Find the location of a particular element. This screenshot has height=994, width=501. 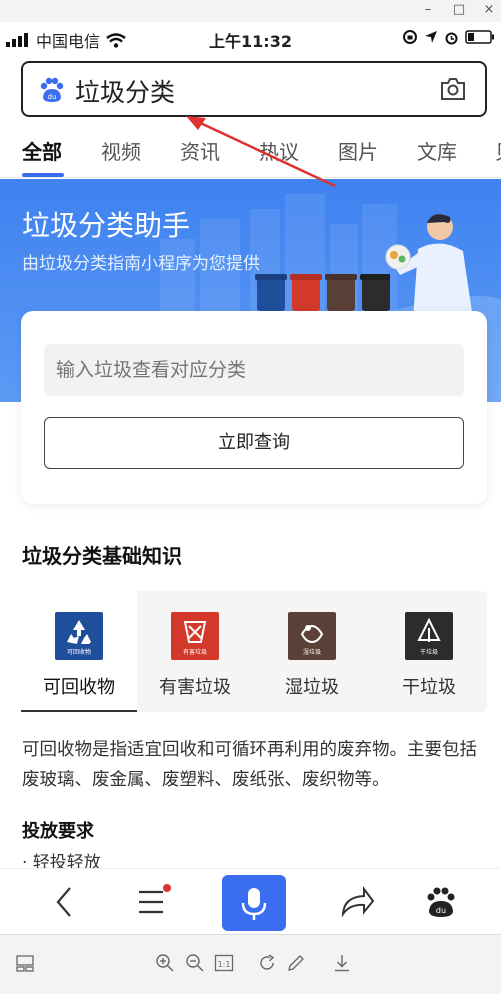

search-box: du 垃圾分类 is located at coordinates (254, 89).